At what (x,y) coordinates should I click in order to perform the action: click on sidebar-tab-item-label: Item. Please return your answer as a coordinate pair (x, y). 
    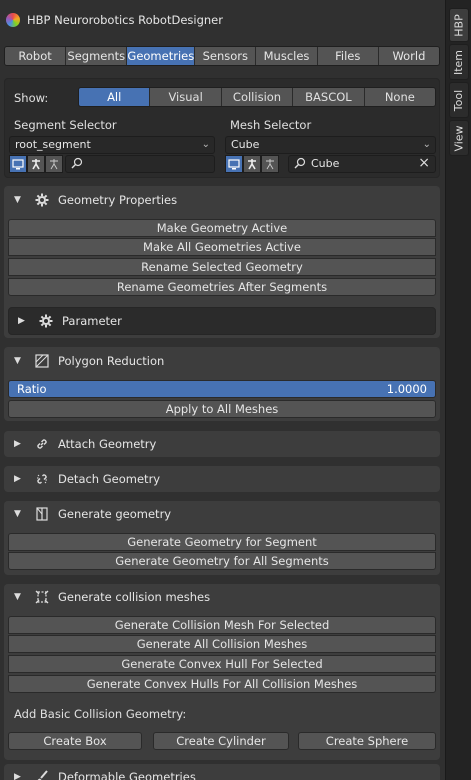
    Looking at the image, I should click on (459, 62).